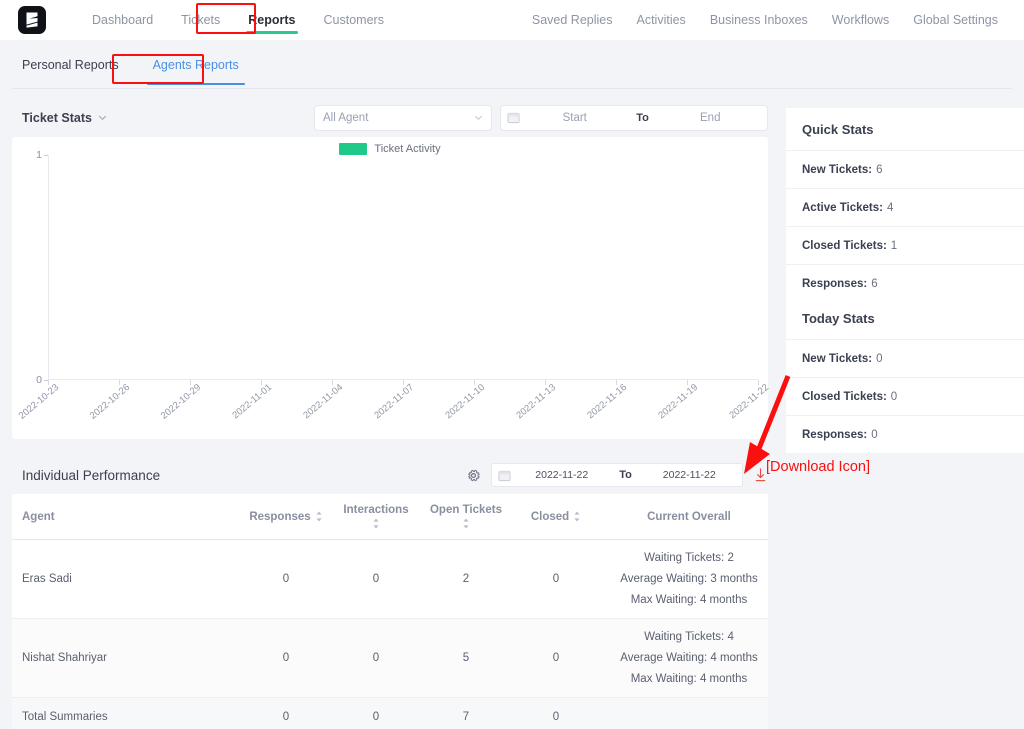 This screenshot has height=729, width=1024. I want to click on today-stats-row-responses: Responses: 0, so click(905, 434).